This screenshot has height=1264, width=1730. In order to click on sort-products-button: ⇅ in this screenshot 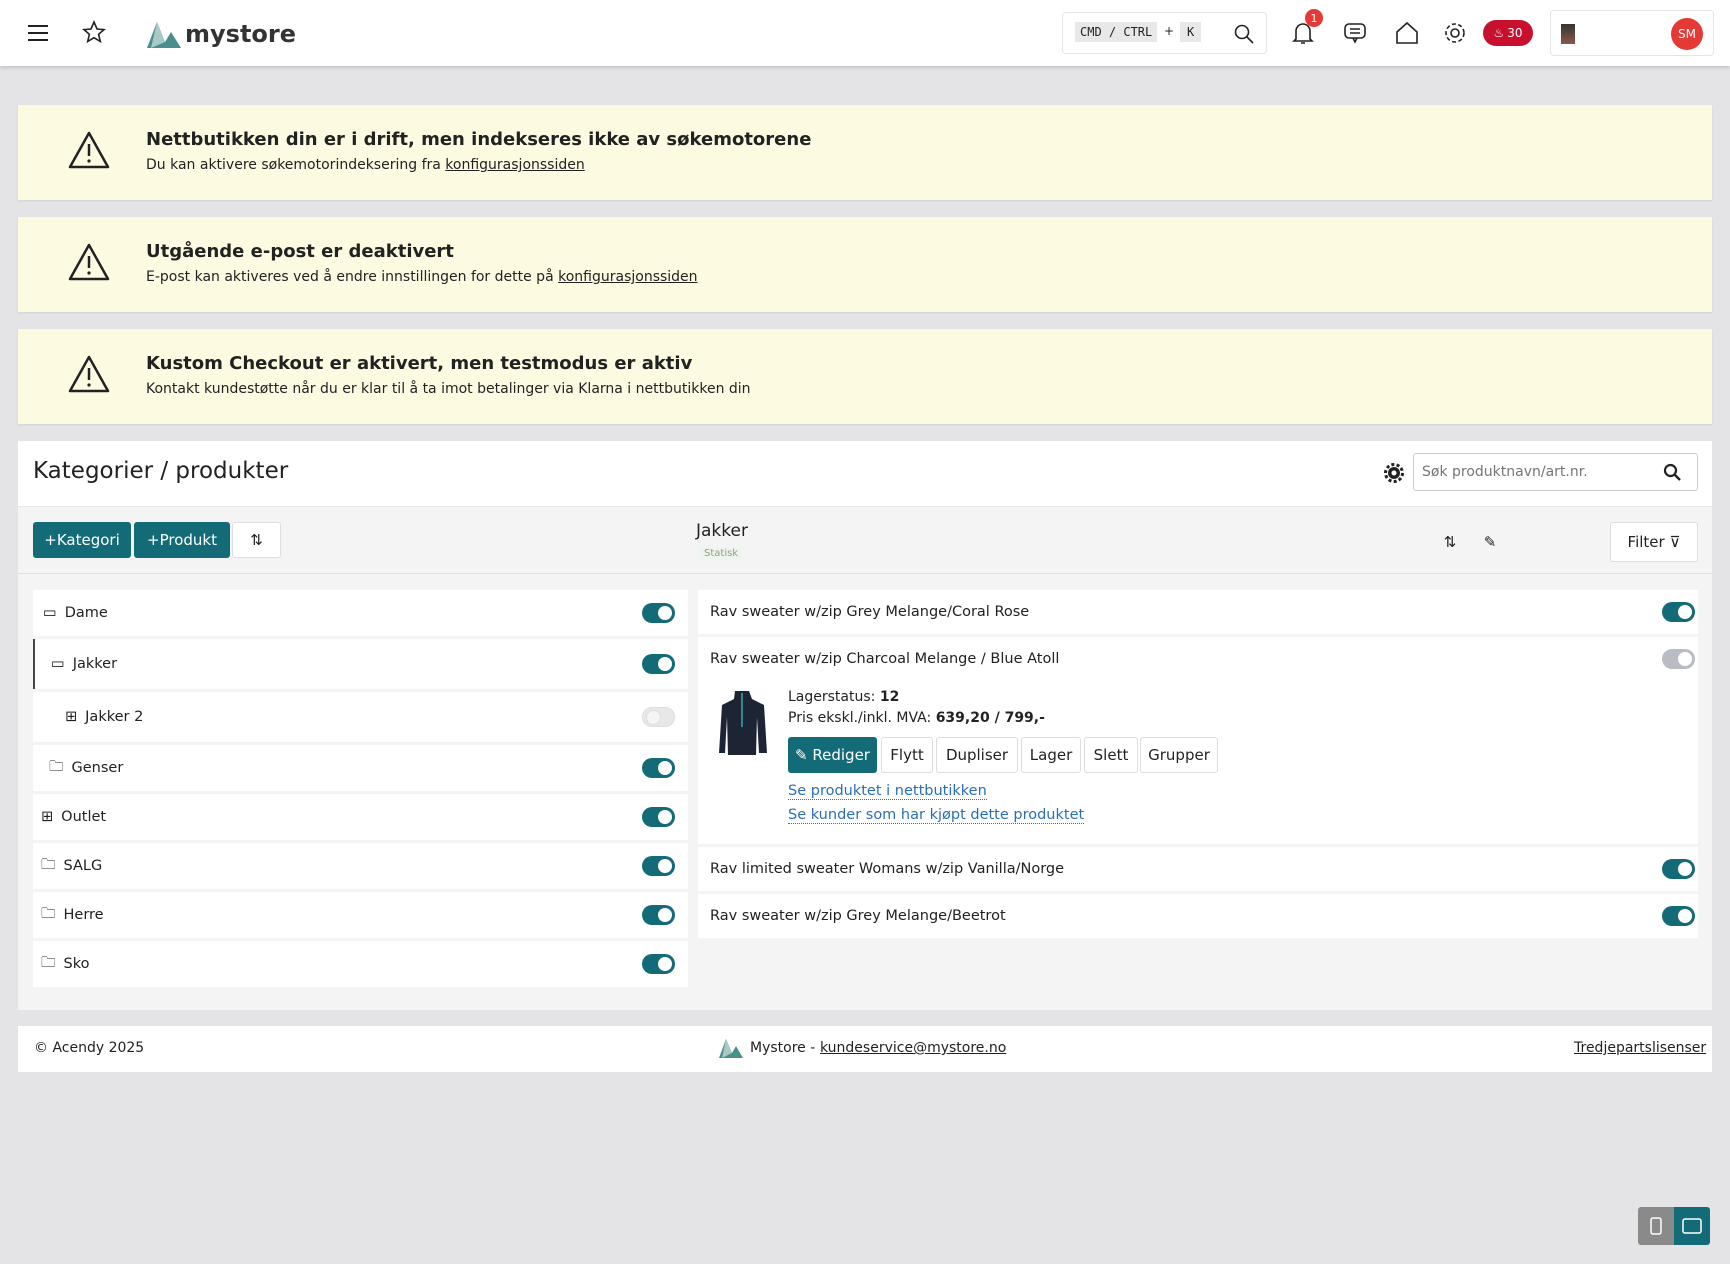, I will do `click(1450, 542)`.